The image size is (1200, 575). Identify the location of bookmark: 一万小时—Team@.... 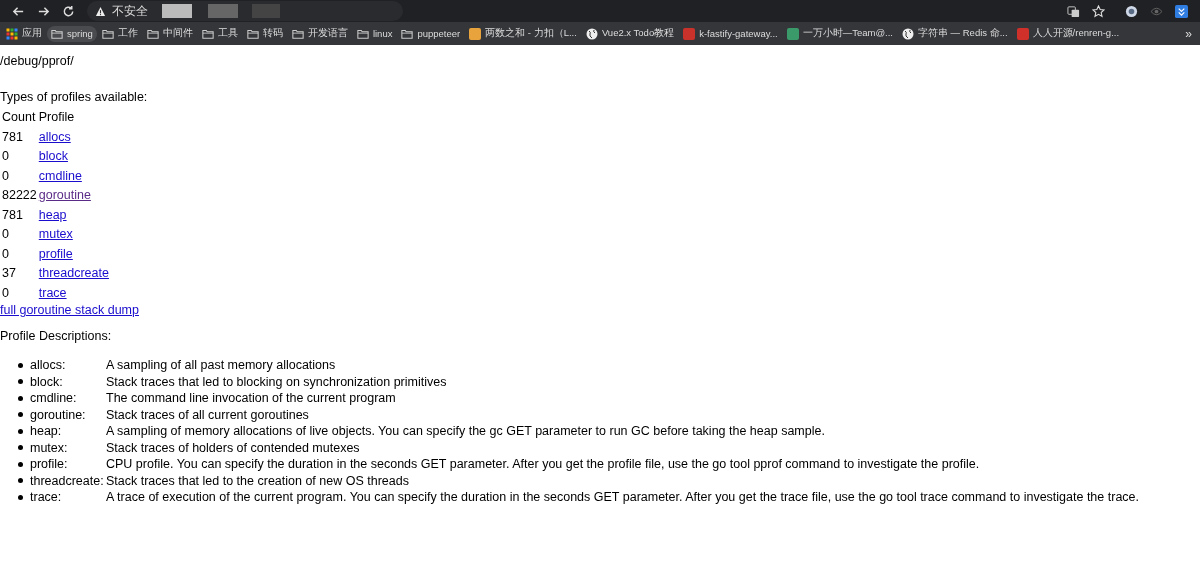
(839, 33).